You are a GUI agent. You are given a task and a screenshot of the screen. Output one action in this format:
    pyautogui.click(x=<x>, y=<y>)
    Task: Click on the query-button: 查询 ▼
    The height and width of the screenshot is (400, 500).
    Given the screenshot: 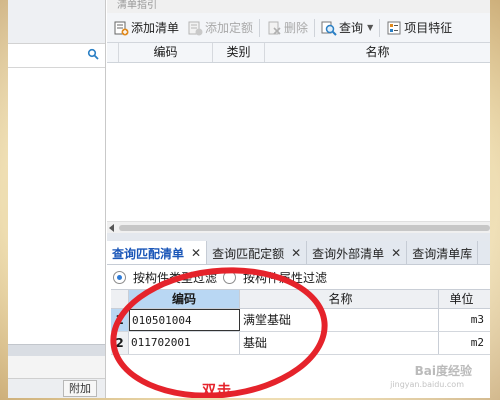 What is the action you would take?
    pyautogui.click(x=347, y=28)
    